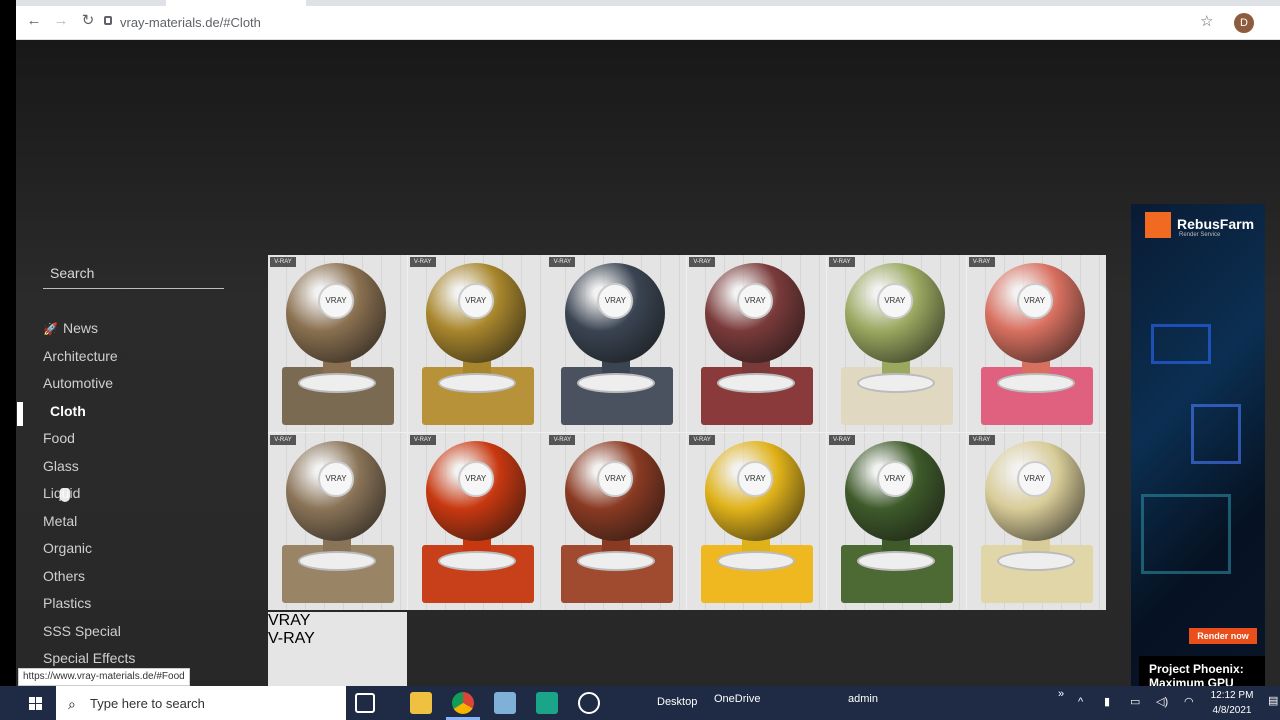  Describe the element at coordinates (1216, 224) in the screenshot. I see `ad-brand: RebusFarm` at that location.